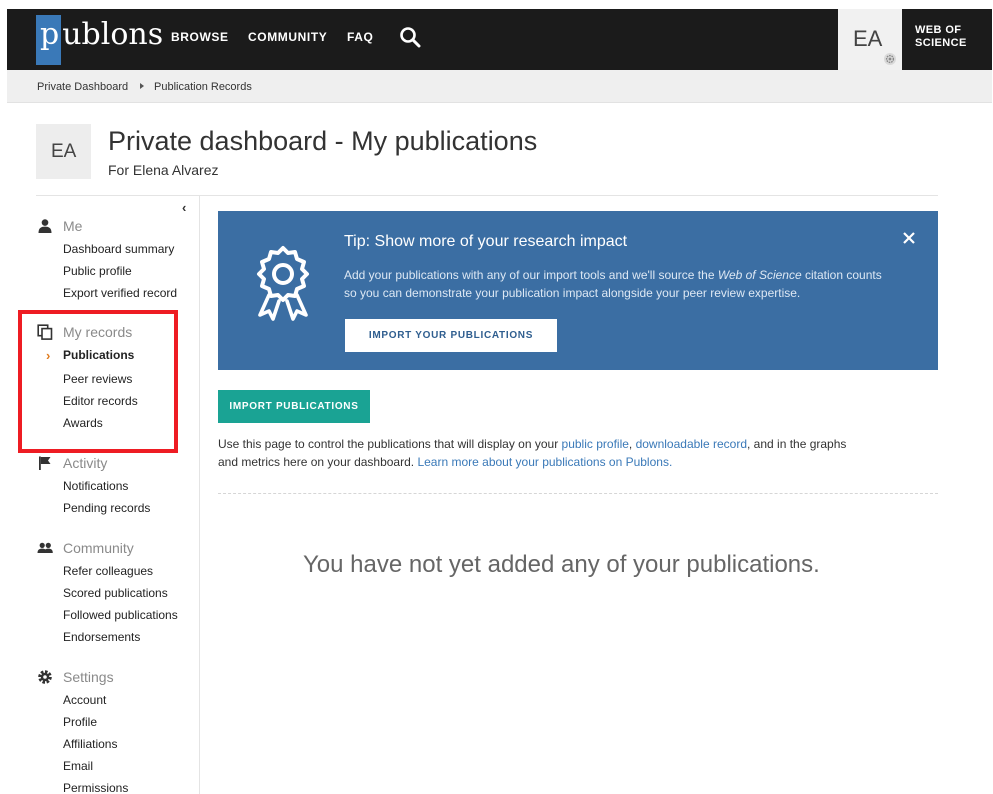 The image size is (993, 794). I want to click on sidebar-section-settings: Settings, so click(88, 677).